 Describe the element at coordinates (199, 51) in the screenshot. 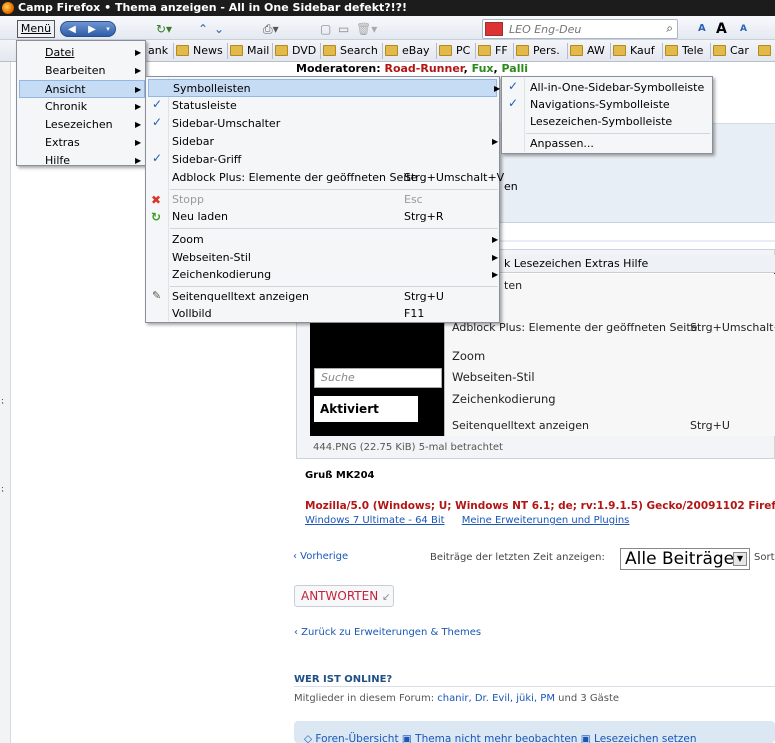

I see `bookmark-item: News` at that location.